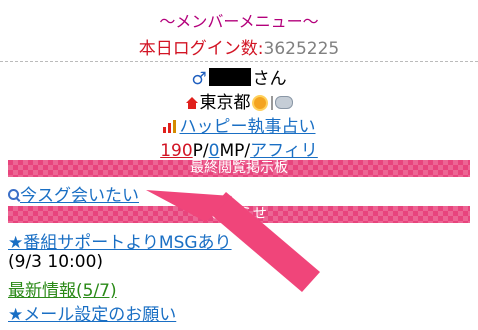  Describe the element at coordinates (191, 103) in the screenshot. I see `house-icon` at that location.